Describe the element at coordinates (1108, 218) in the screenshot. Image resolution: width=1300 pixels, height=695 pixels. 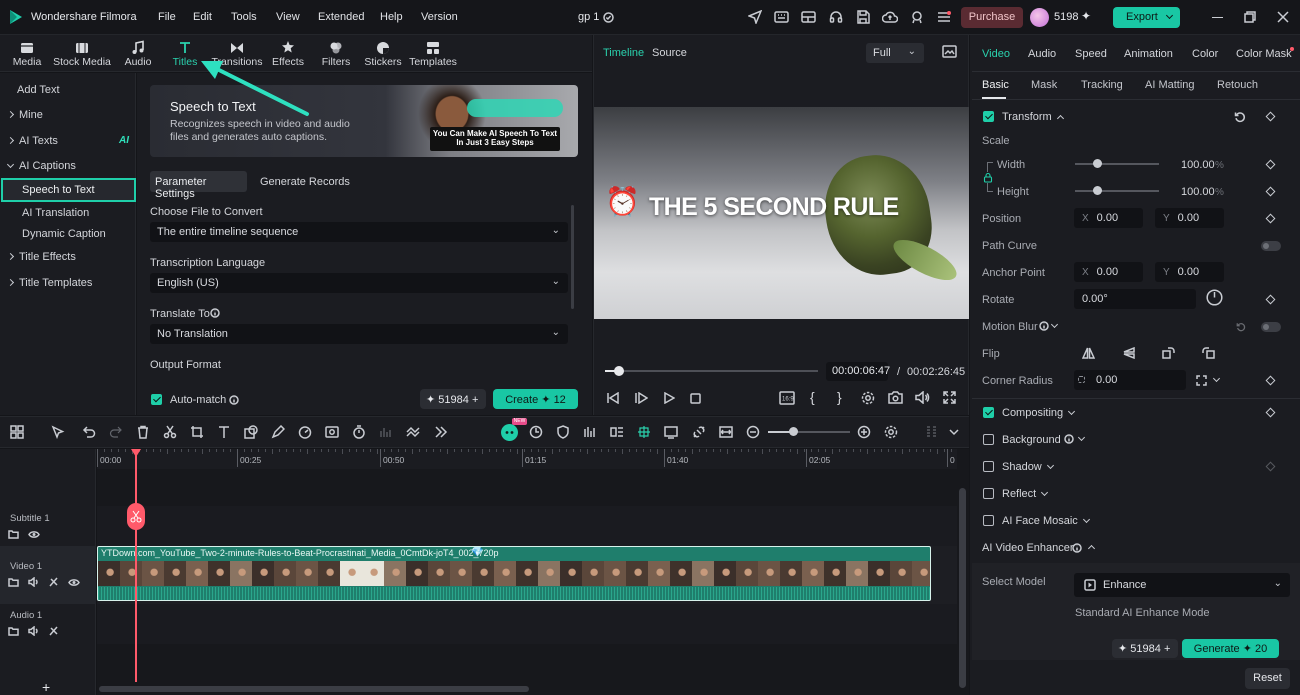
I see `position-x-input: X 0.00` at that location.